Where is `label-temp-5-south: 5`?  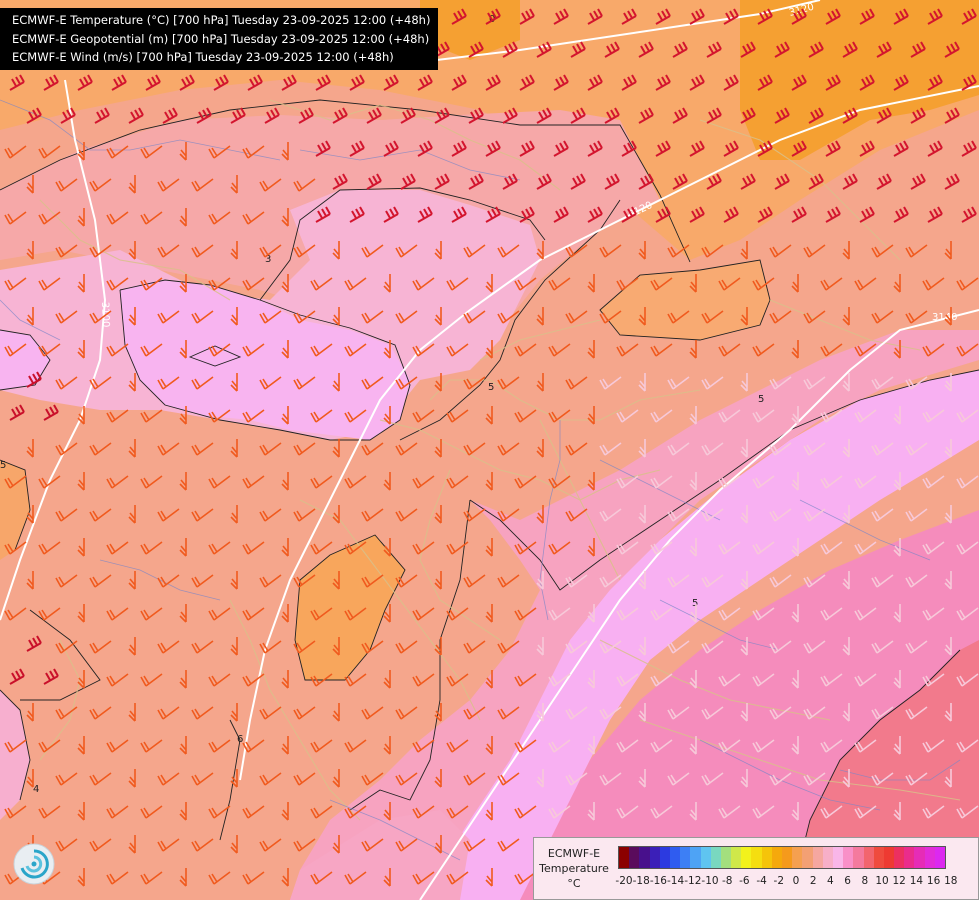
label-temp-5-south: 5 is located at coordinates (695, 603).